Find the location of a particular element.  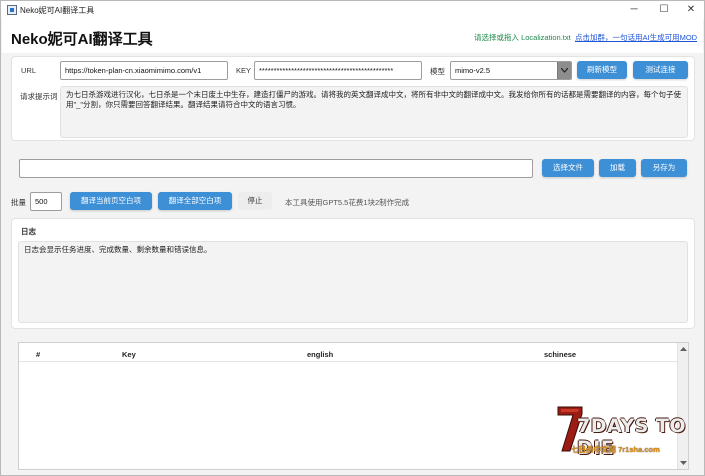

app-icon is located at coordinates (12, 10).